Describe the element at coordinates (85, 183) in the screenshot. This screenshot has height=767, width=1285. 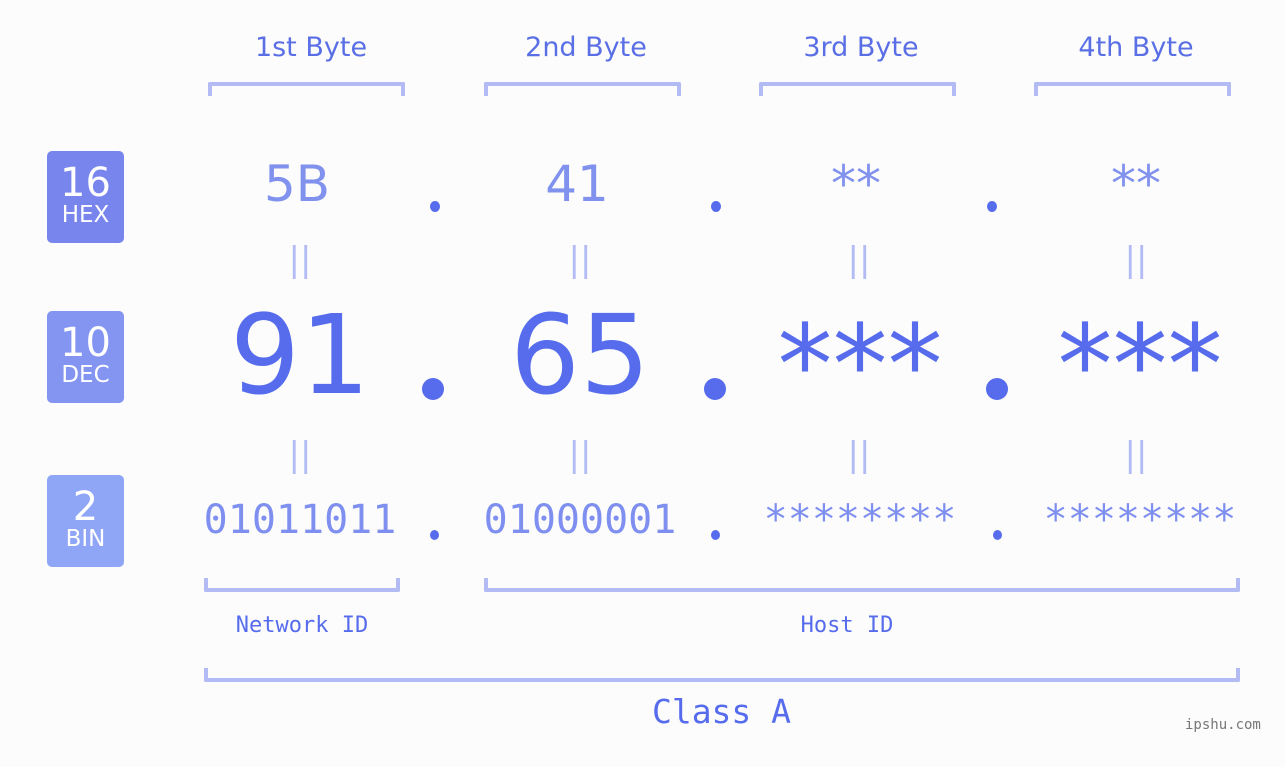
I see `hex-badge-base: 16` at that location.